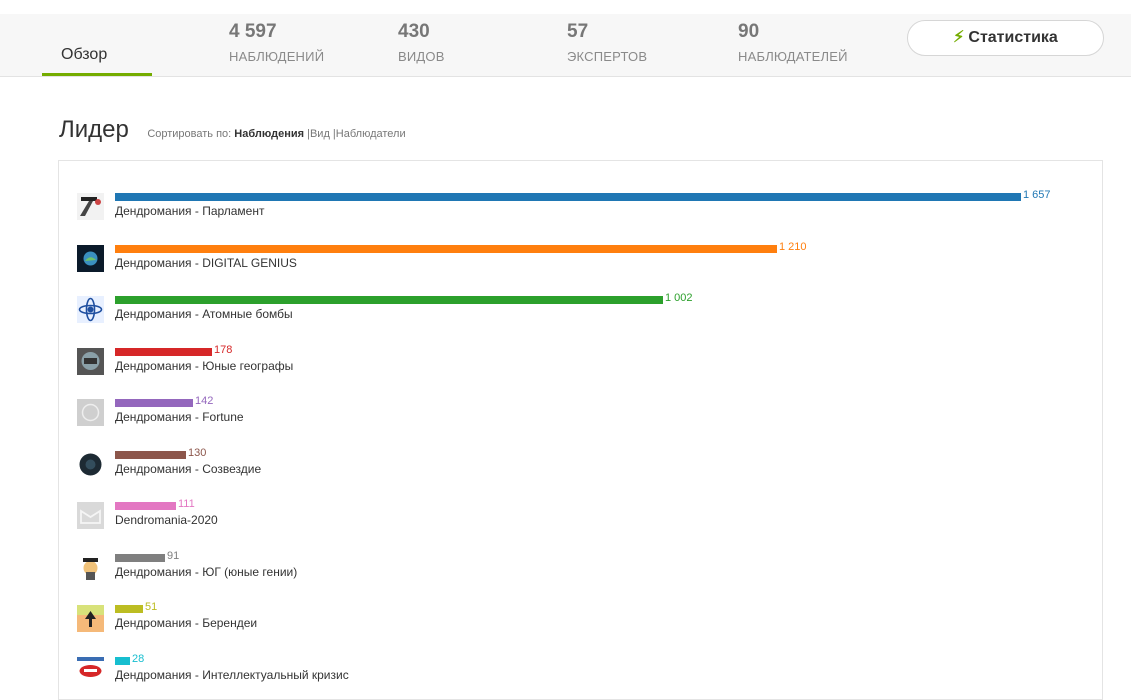  I want to click on observers-count: 90, so click(749, 31).